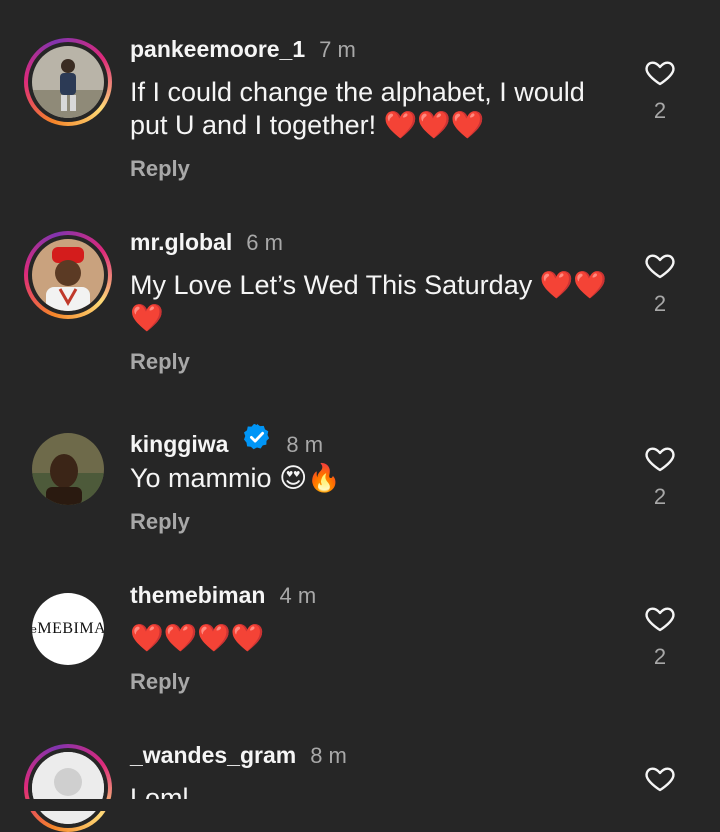  I want to click on brand-logo: theMEBIMAN, so click(68, 629).